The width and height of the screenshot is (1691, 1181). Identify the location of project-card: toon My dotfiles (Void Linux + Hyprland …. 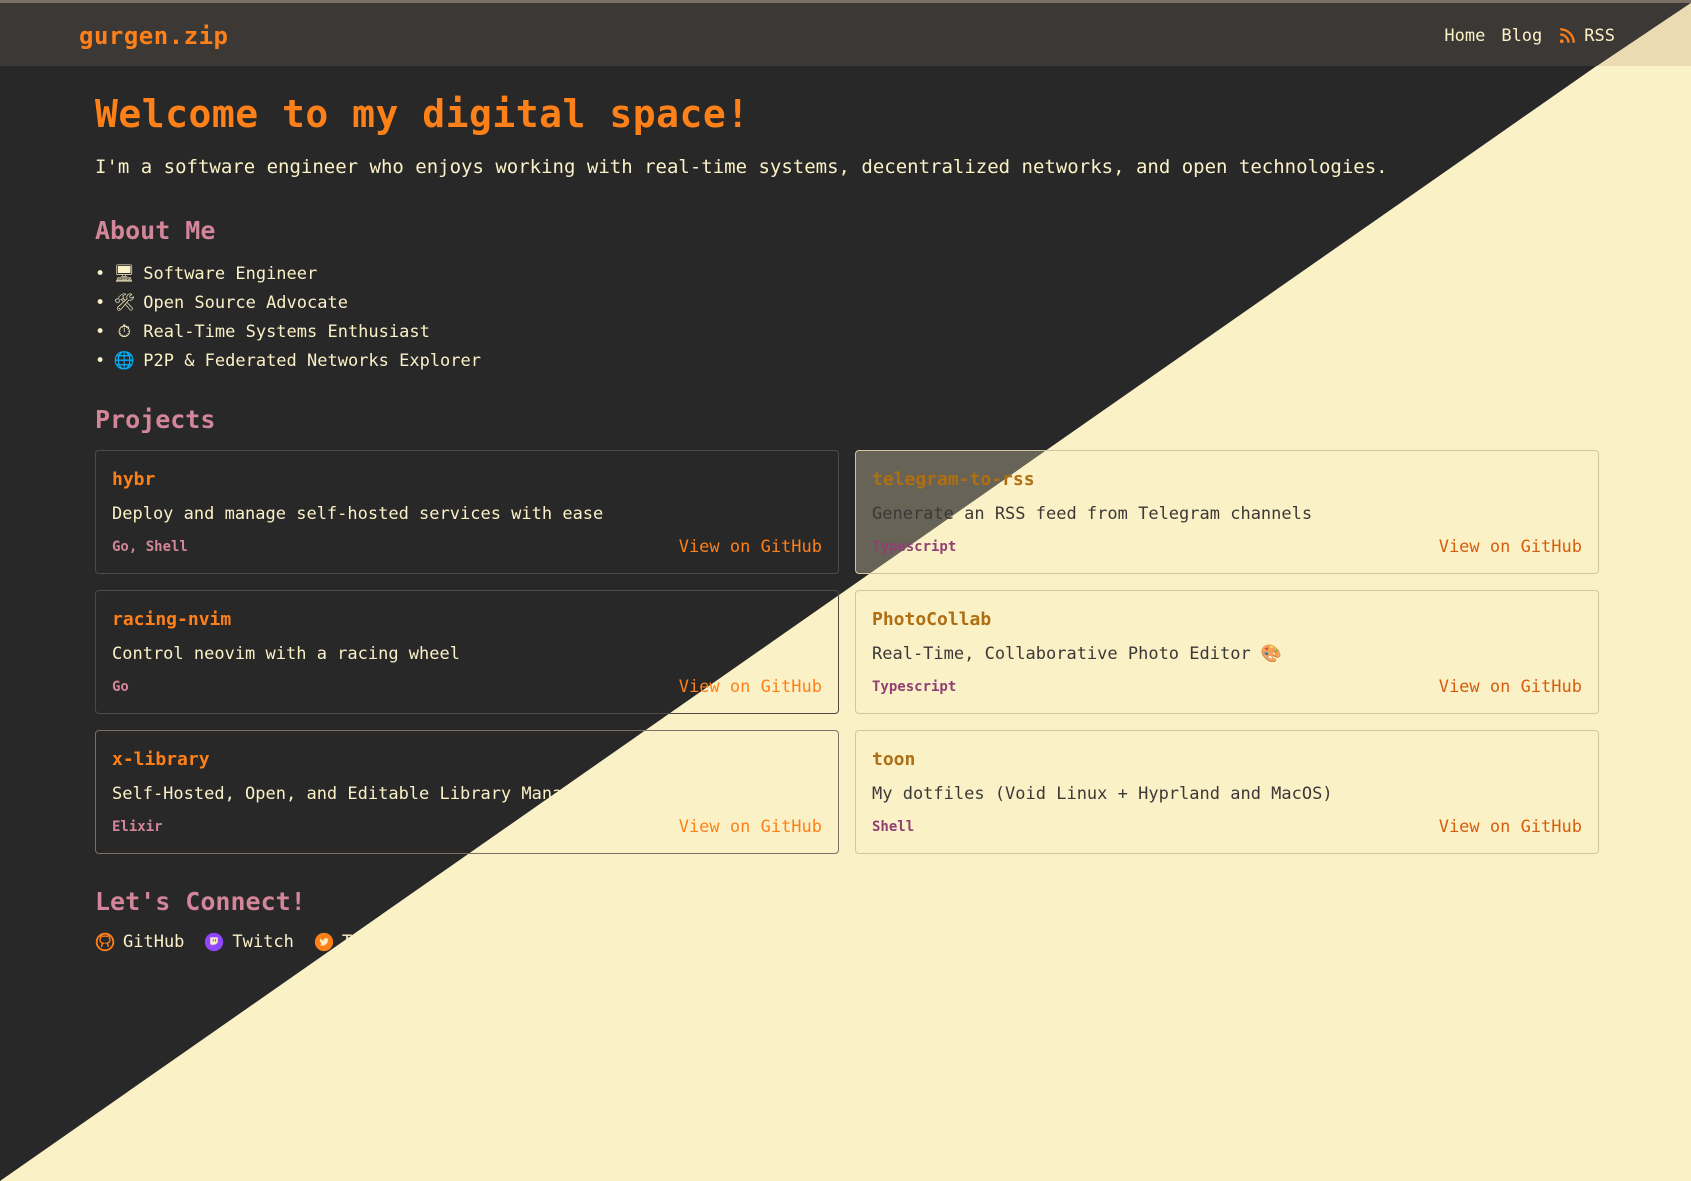
(1227, 792).